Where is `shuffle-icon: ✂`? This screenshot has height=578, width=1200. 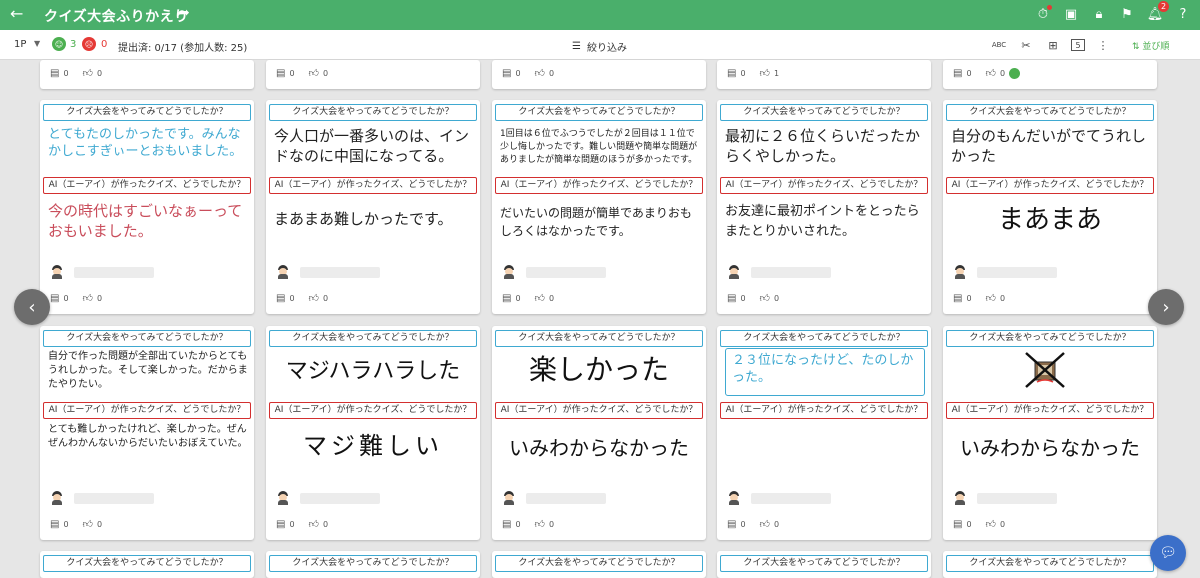 shuffle-icon: ✂ is located at coordinates (1026, 45).